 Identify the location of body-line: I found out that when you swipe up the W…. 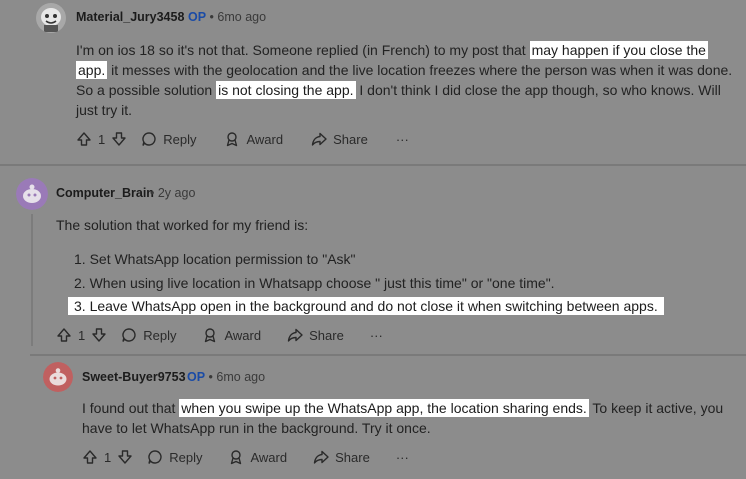
(403, 408).